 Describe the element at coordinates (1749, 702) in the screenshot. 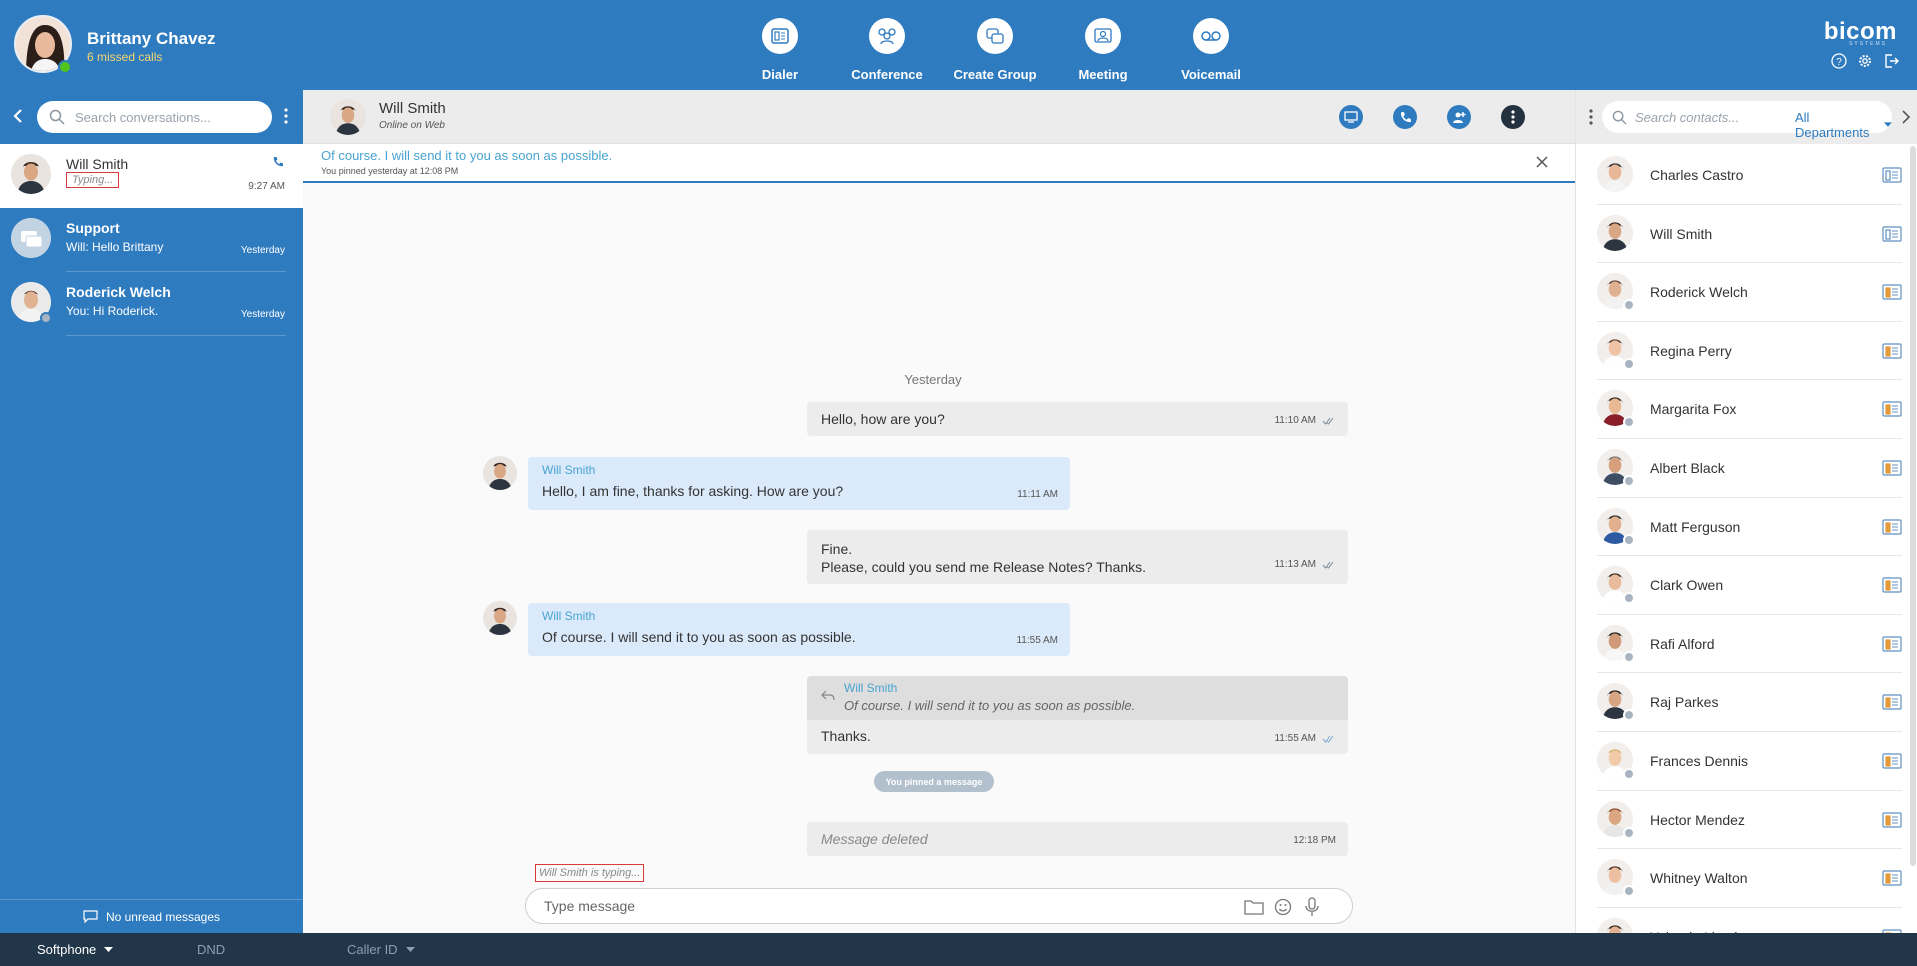

I see `contact-item: Raj Parkes` at that location.